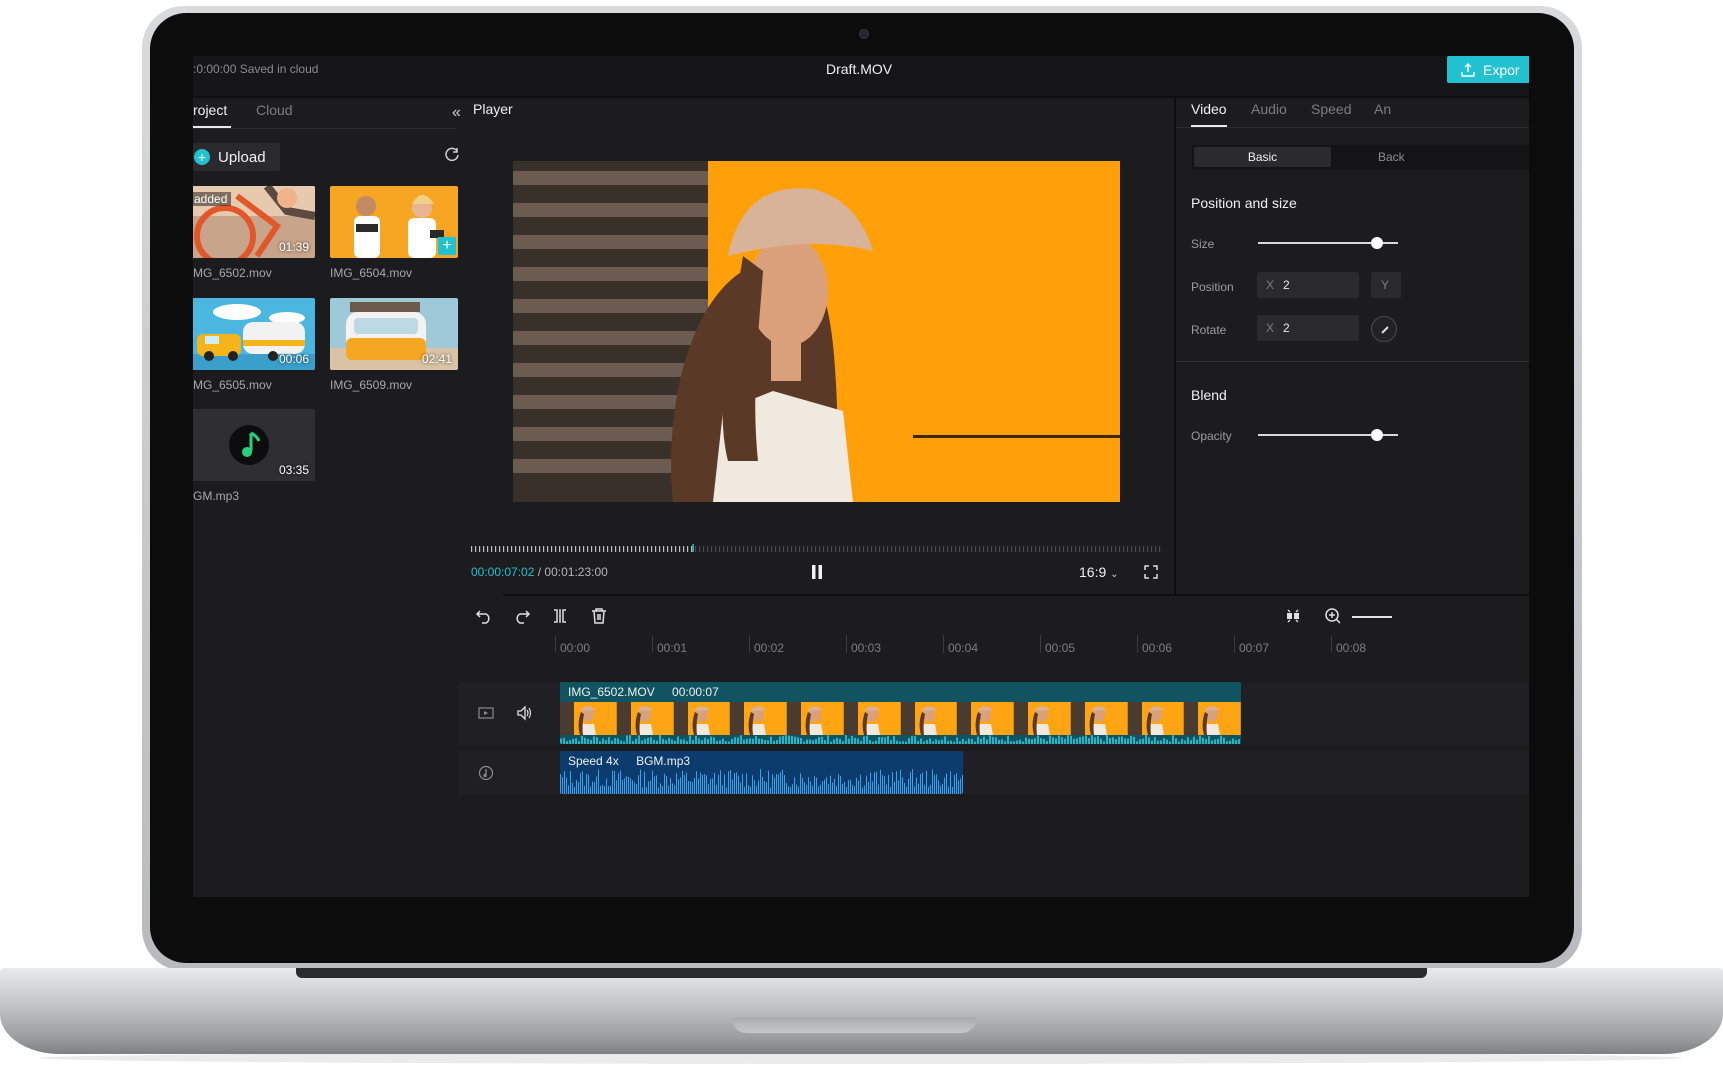 This screenshot has height=1067, width=1723. I want to click on video-clip: IMG_6502.MOV 00:00:07, so click(900, 713).